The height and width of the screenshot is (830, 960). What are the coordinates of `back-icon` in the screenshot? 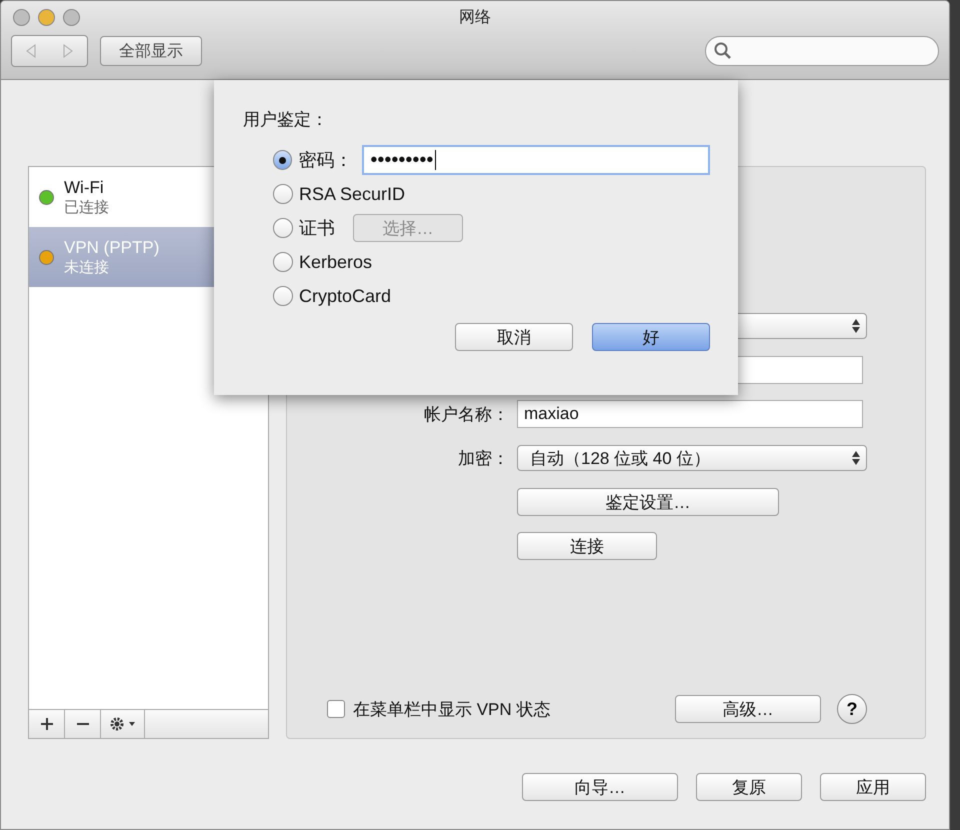 It's located at (31, 51).